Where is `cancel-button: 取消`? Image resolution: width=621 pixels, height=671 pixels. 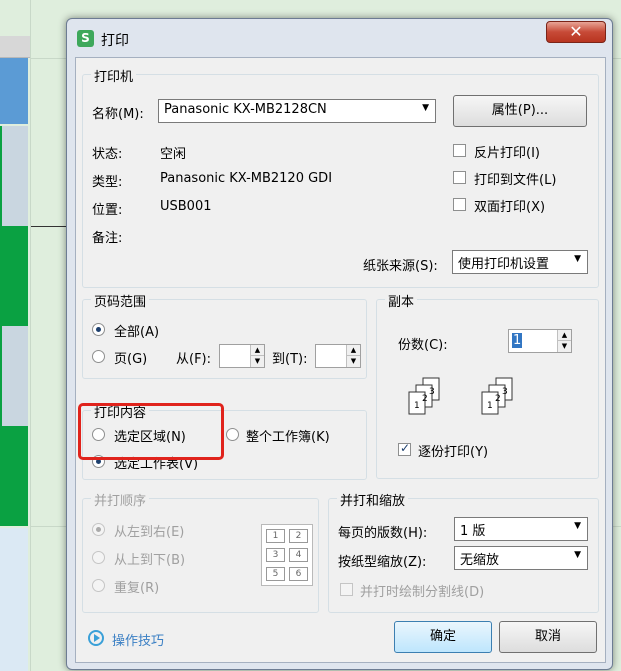
cancel-button: 取消 is located at coordinates (548, 637).